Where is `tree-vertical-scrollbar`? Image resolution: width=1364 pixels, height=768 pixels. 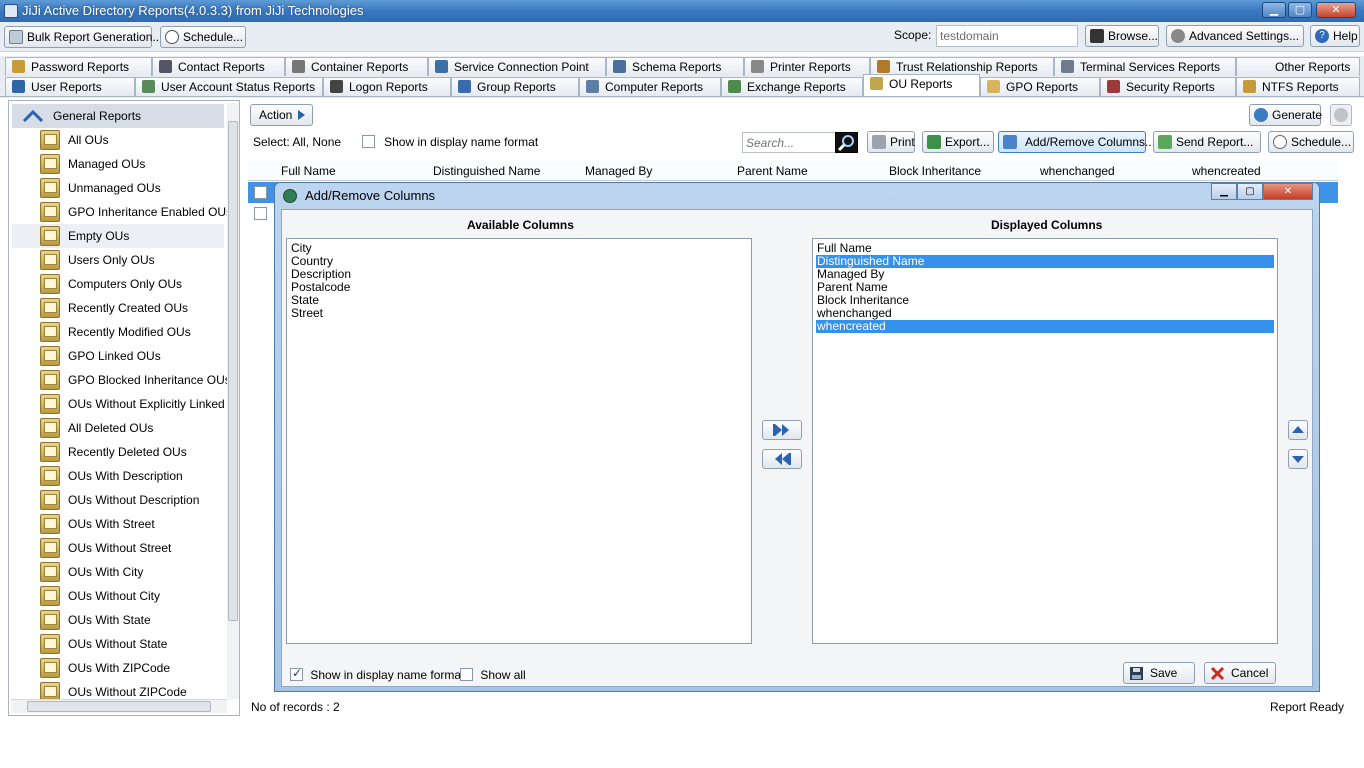
tree-vertical-scrollbar is located at coordinates (233, 401).